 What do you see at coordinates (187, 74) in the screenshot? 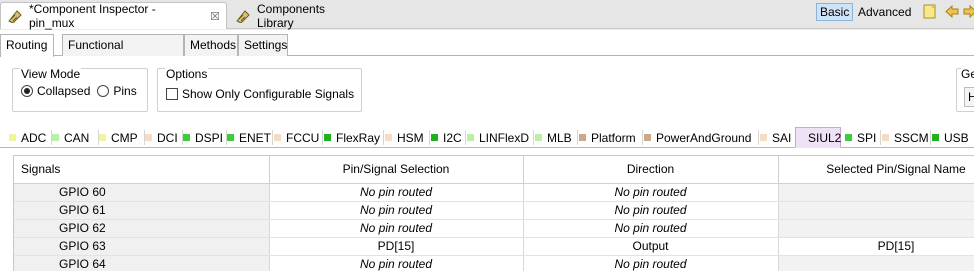
I see `options-title: Options` at bounding box center [187, 74].